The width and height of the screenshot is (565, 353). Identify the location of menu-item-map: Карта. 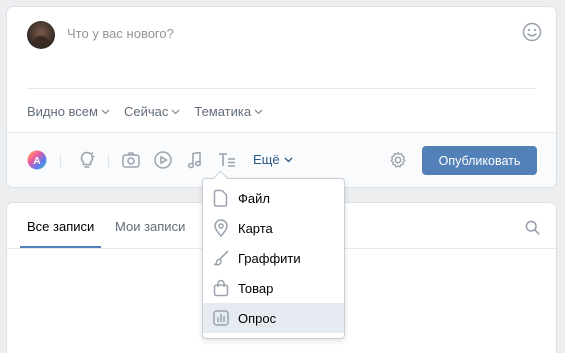
(273, 228).